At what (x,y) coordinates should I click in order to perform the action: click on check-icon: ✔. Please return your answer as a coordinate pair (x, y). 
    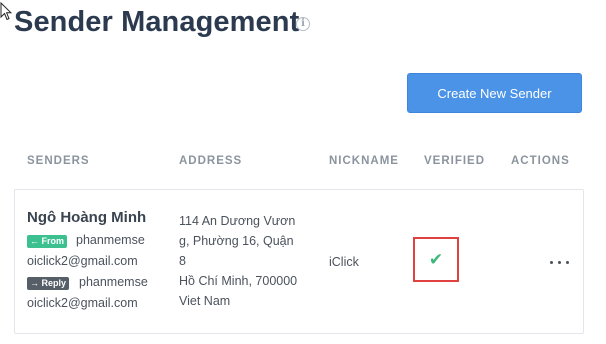
    Looking at the image, I should click on (436, 259).